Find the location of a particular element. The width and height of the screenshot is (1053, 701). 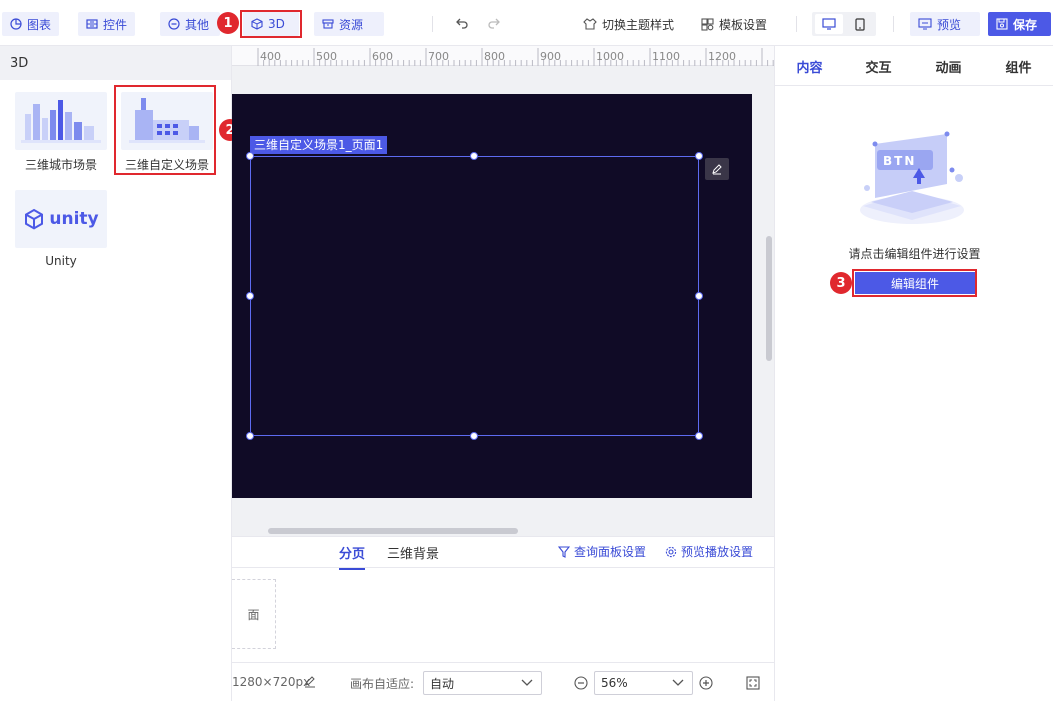

preview-button: 预览 is located at coordinates (945, 24).